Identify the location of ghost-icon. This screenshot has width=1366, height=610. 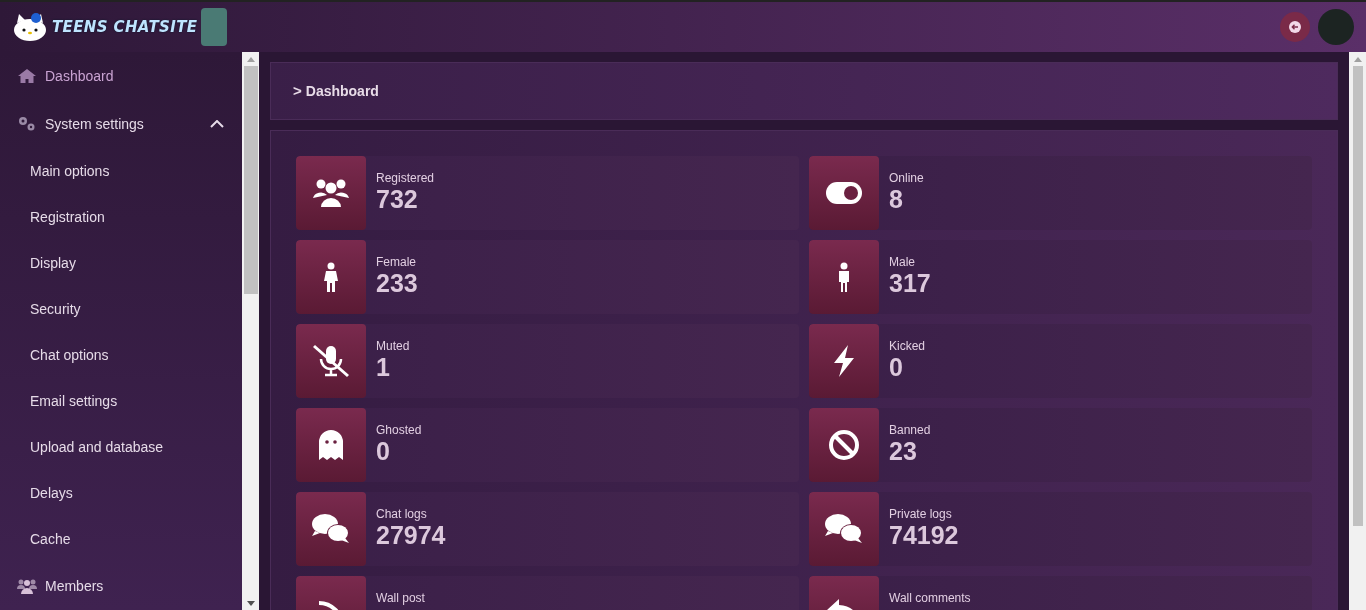
(331, 445).